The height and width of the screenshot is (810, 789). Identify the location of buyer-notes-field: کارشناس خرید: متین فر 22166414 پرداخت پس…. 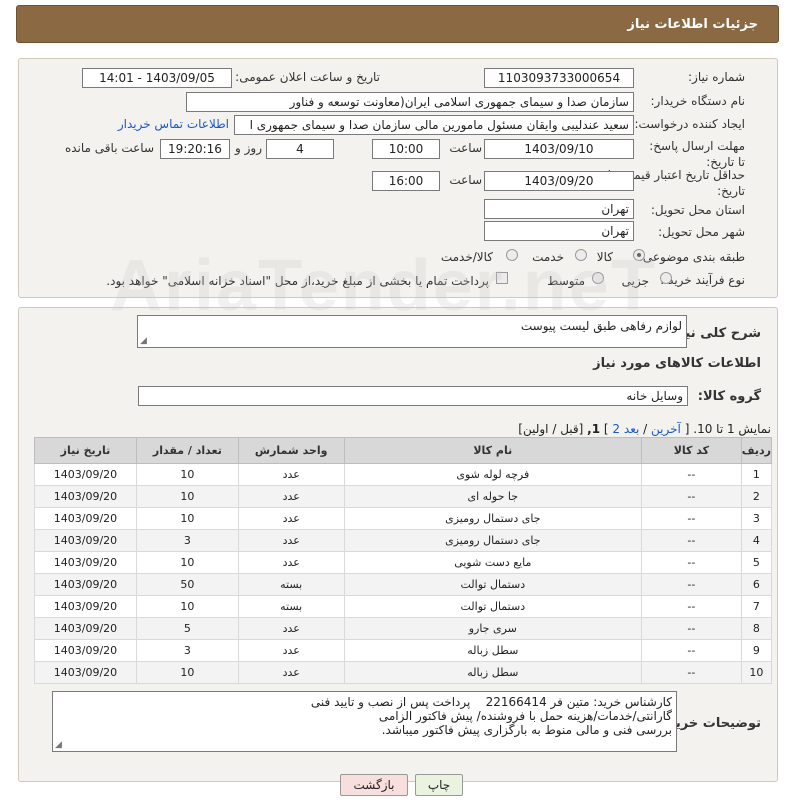
(364, 721).